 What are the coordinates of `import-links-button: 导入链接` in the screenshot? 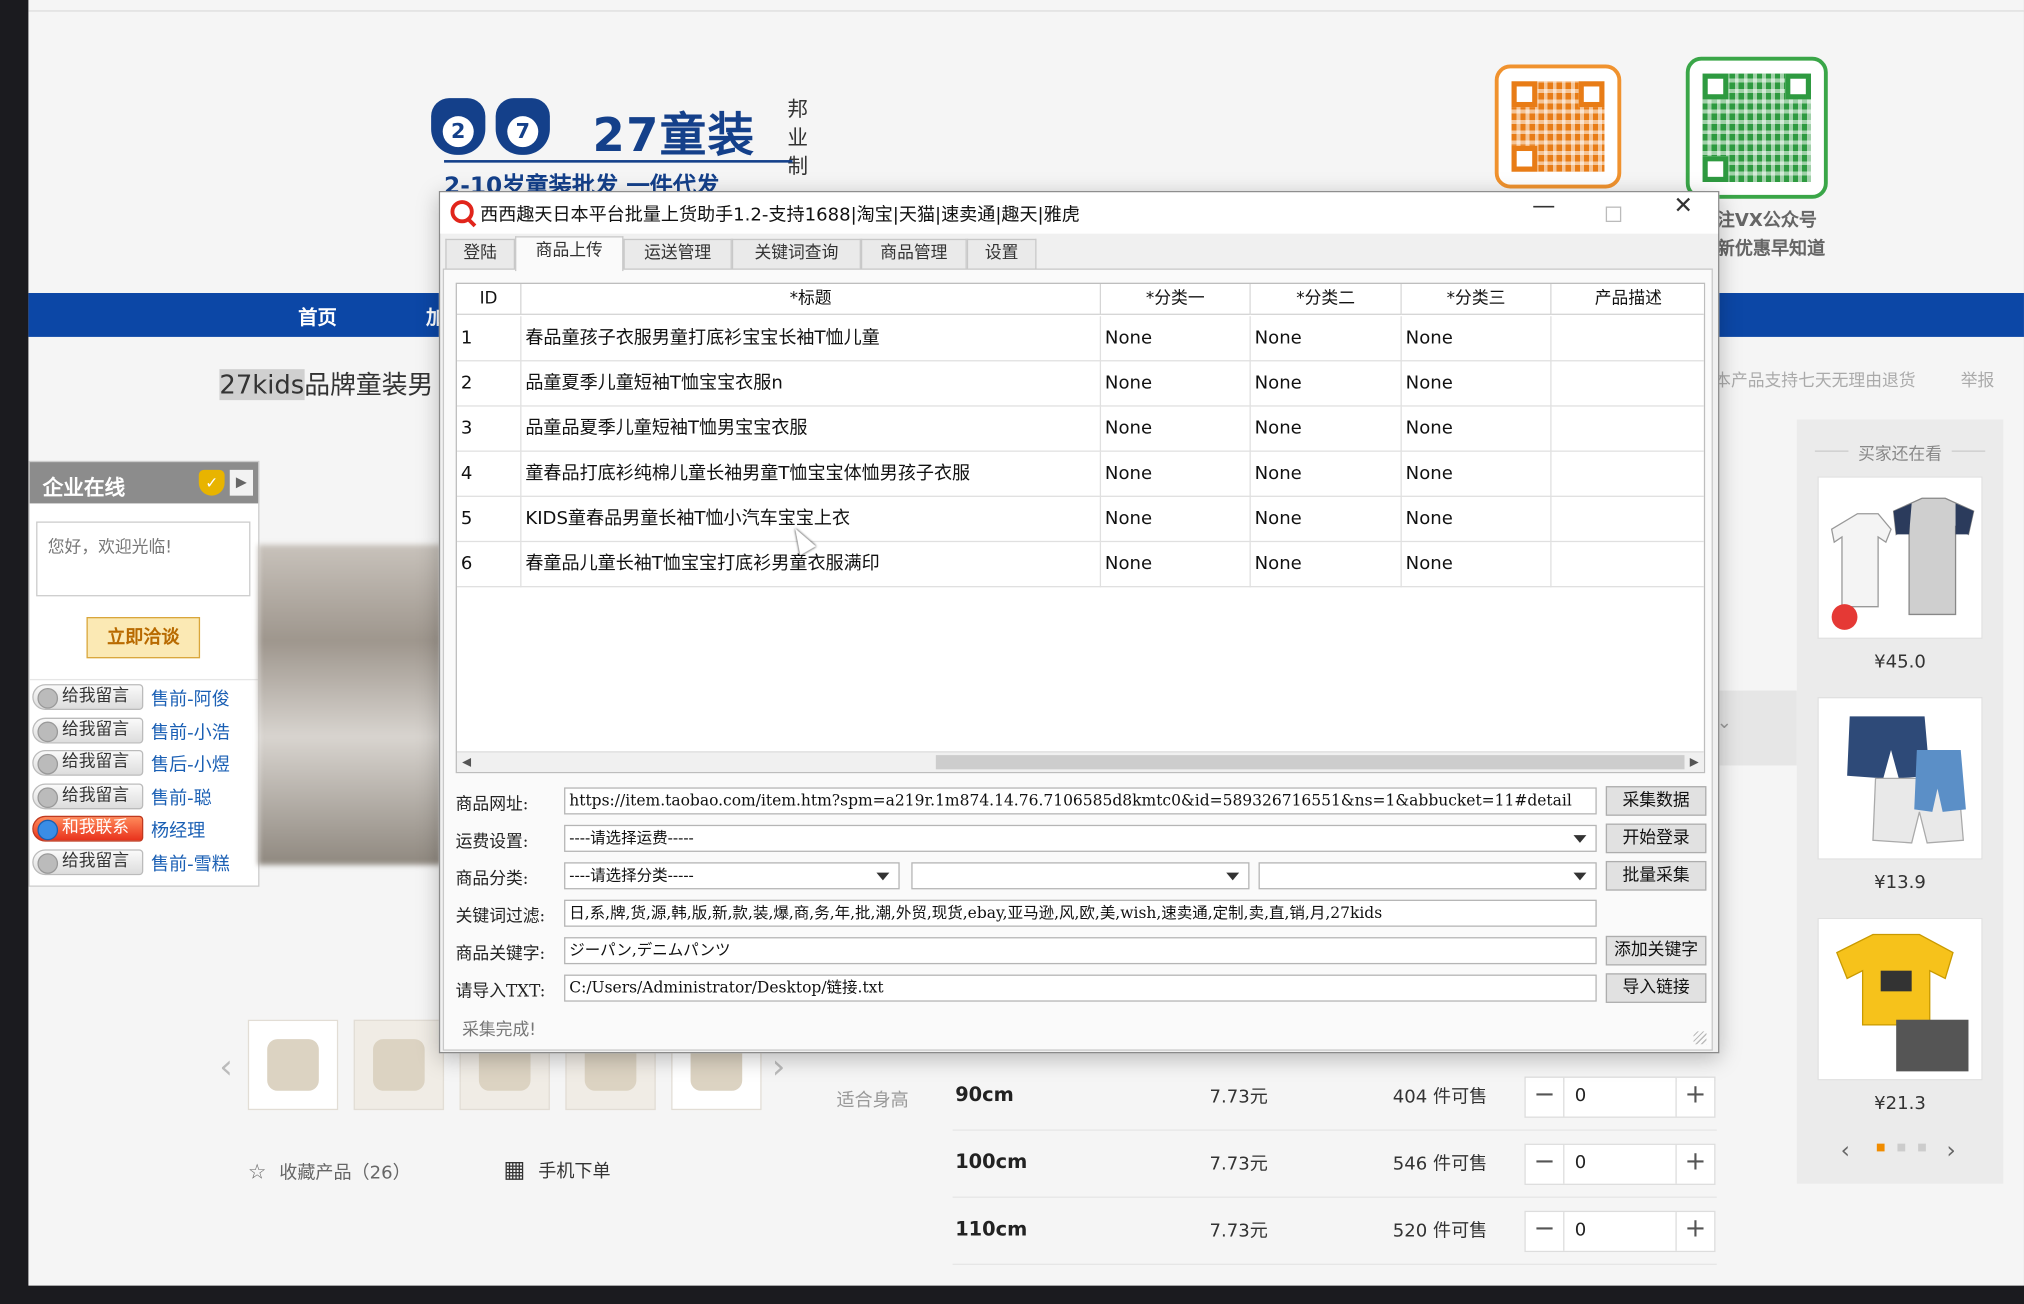 It's located at (1656, 988).